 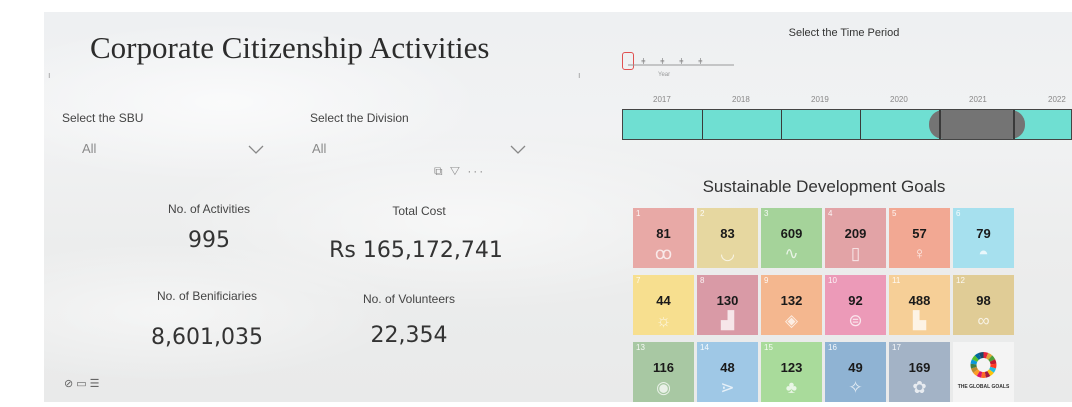 I want to click on activities-value: 995, so click(x=209, y=240).